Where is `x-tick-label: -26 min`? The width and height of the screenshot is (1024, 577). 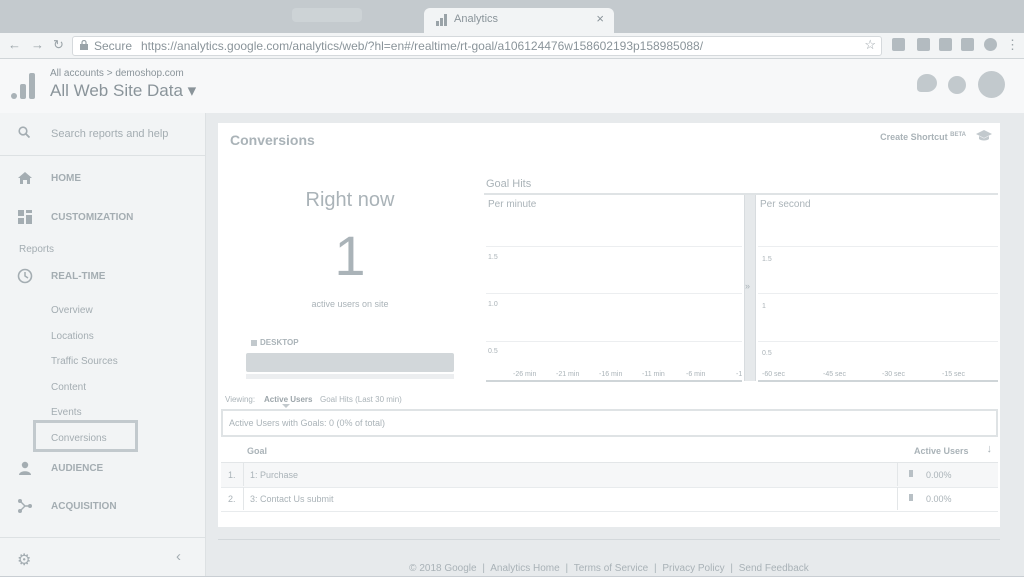
x-tick-label: -26 min is located at coordinates (525, 374).